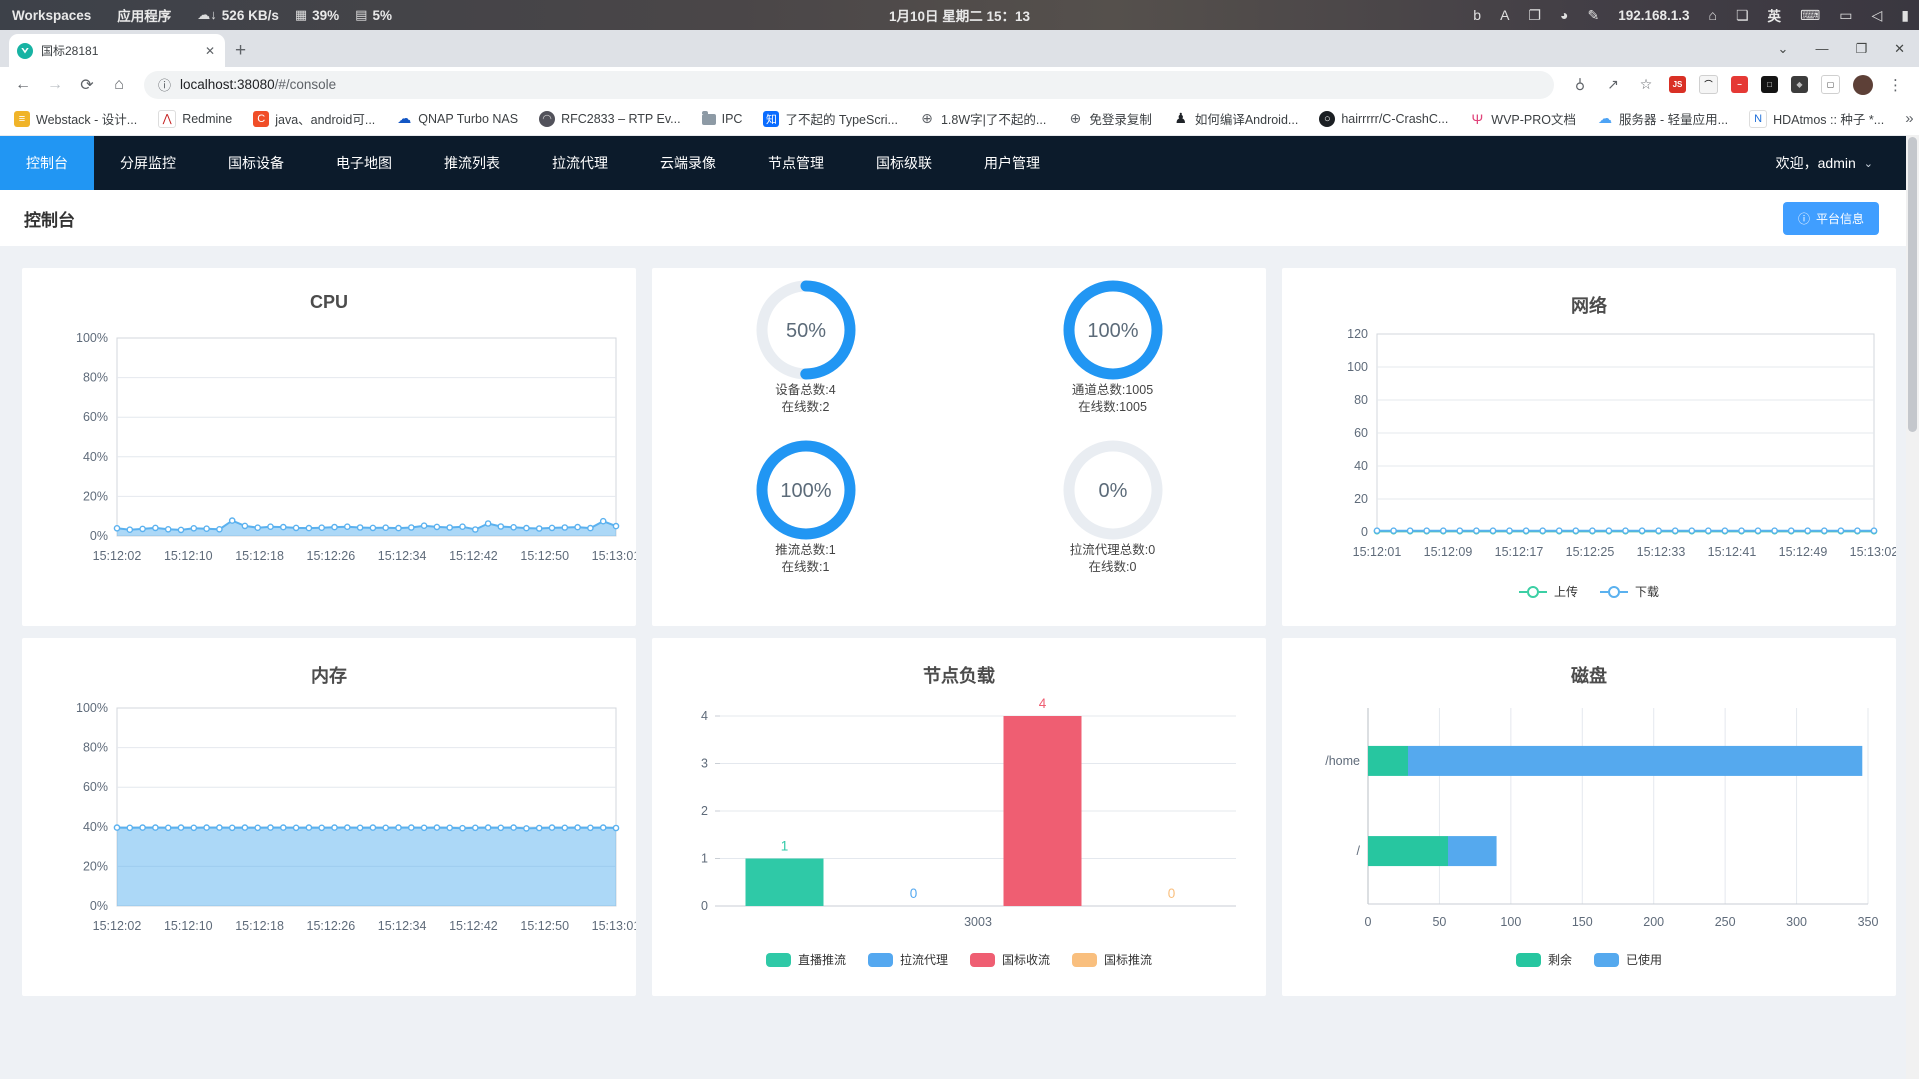 The height and width of the screenshot is (1079, 1919). I want to click on scrollbar-thumb, so click(1912, 284).